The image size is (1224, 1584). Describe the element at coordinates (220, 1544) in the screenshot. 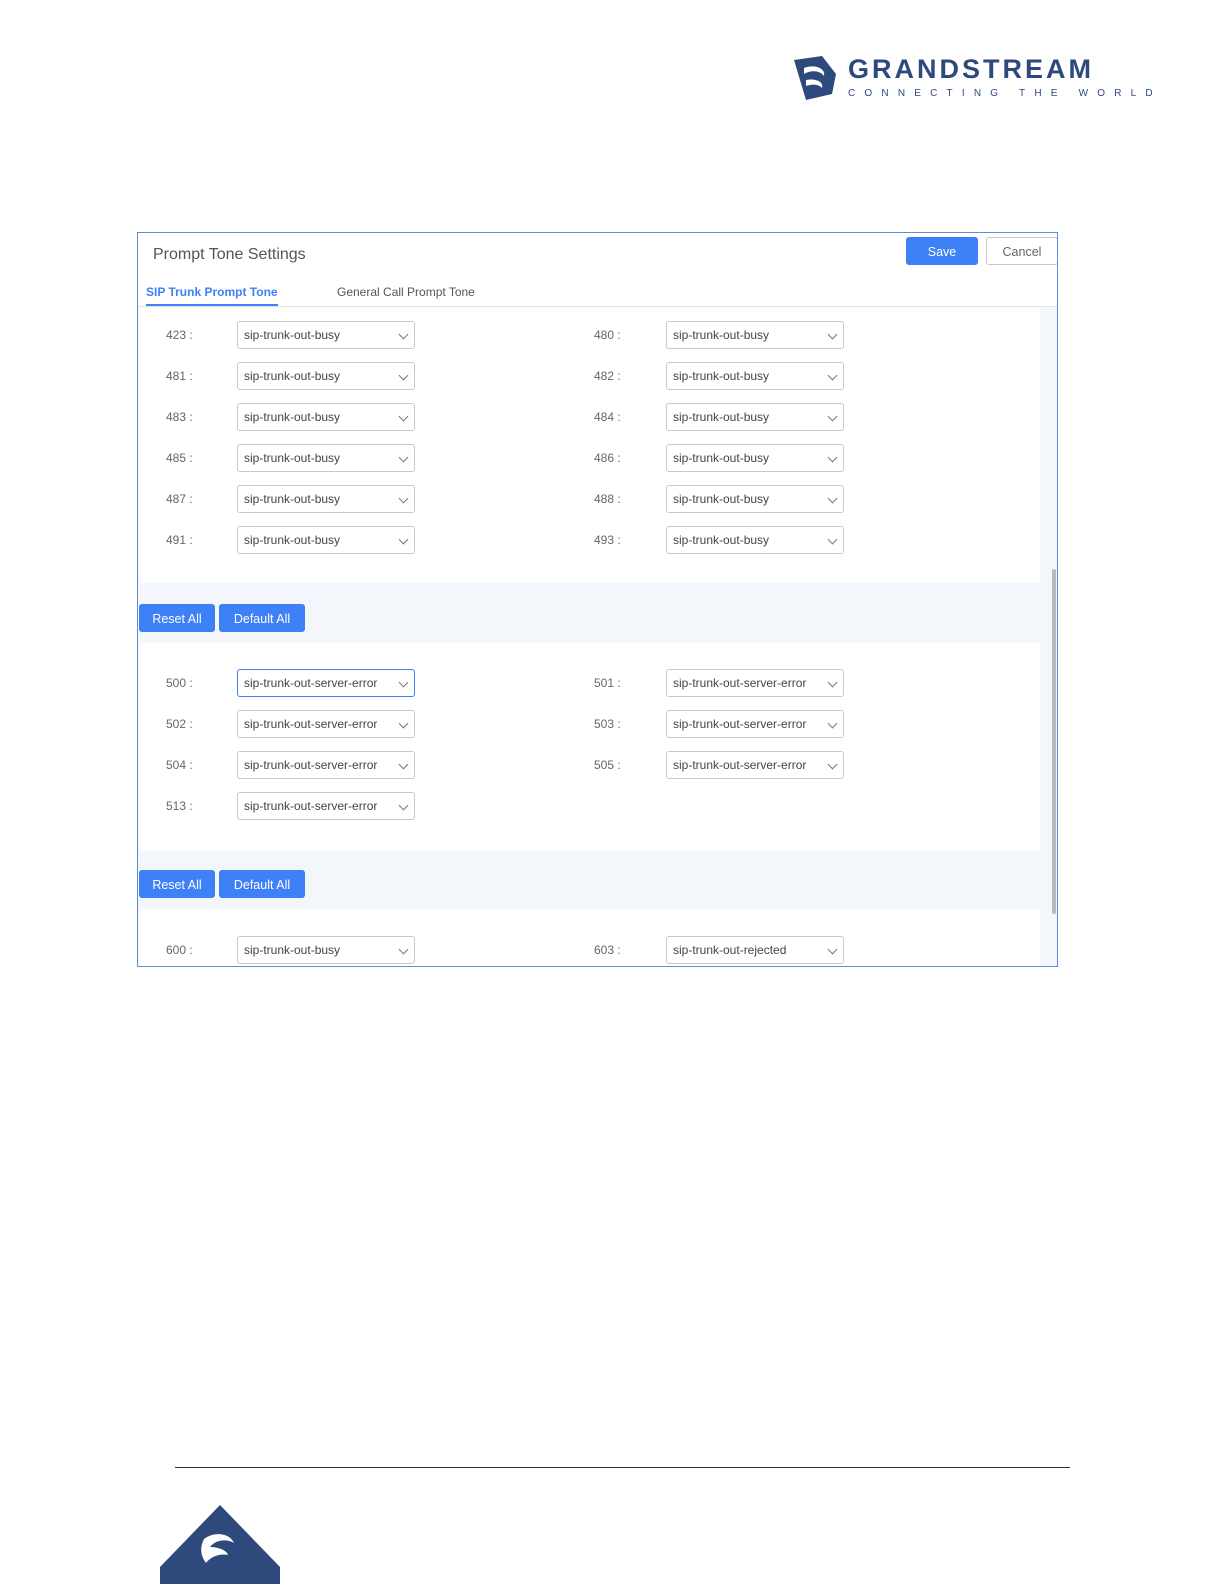

I see `footer-logo-icon` at that location.